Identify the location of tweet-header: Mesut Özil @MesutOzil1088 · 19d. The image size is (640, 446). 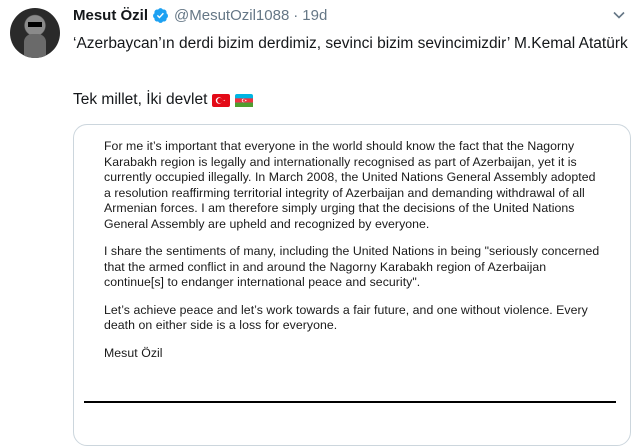
(200, 15).